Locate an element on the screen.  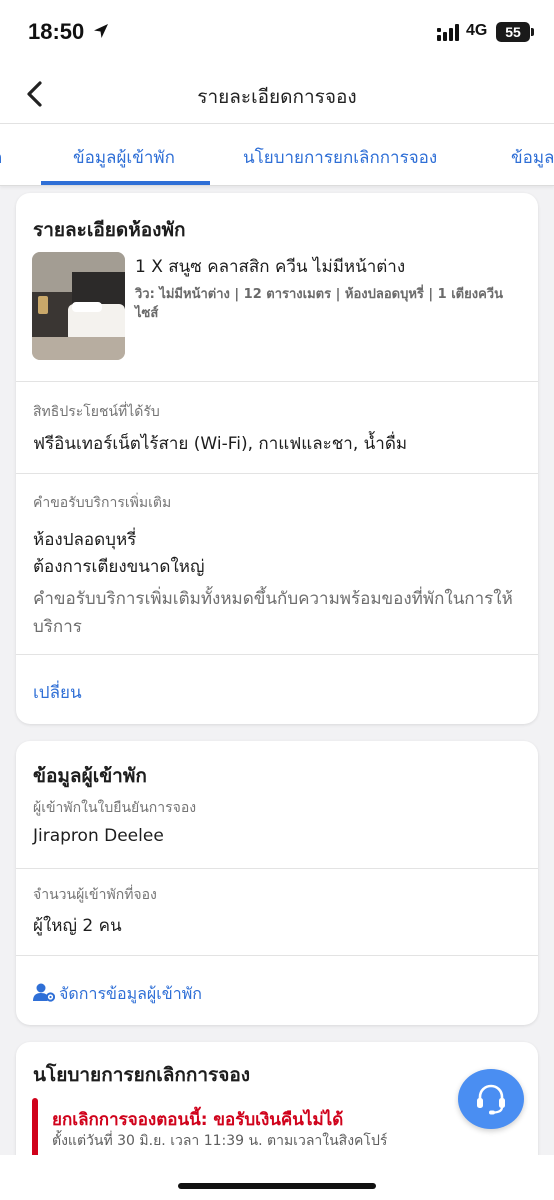
support-button is located at coordinates (491, 1099).